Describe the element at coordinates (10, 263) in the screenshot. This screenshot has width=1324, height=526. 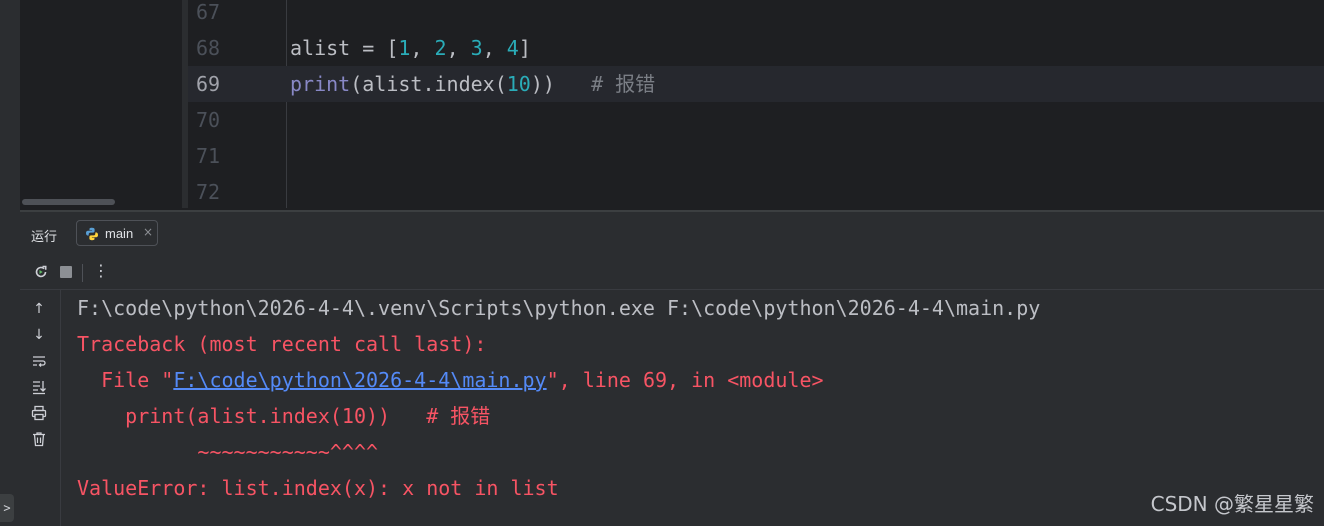
I see `left-tool-strip` at that location.